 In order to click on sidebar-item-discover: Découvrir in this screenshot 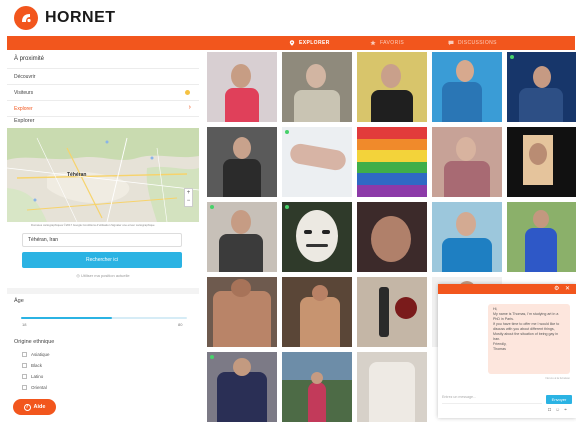, I will do `click(103, 76)`.